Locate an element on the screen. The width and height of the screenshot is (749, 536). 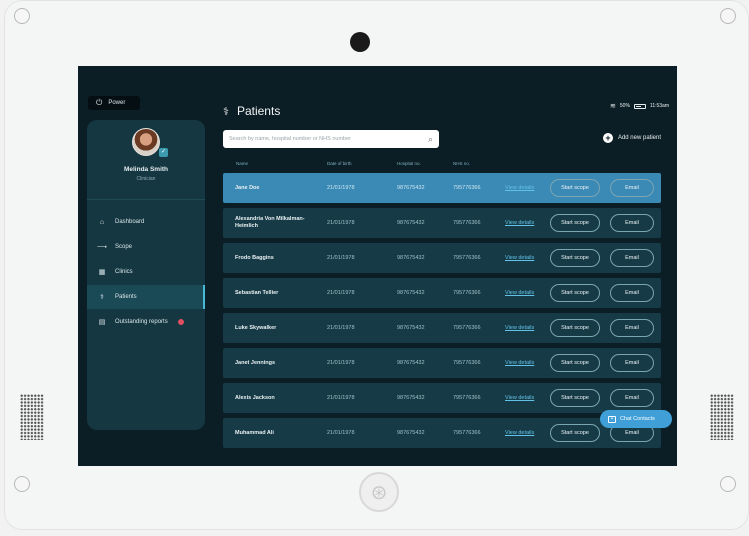
sidebar-item-outstanding-reports: ▤ Outstanding reports is located at coordinates (146, 322).